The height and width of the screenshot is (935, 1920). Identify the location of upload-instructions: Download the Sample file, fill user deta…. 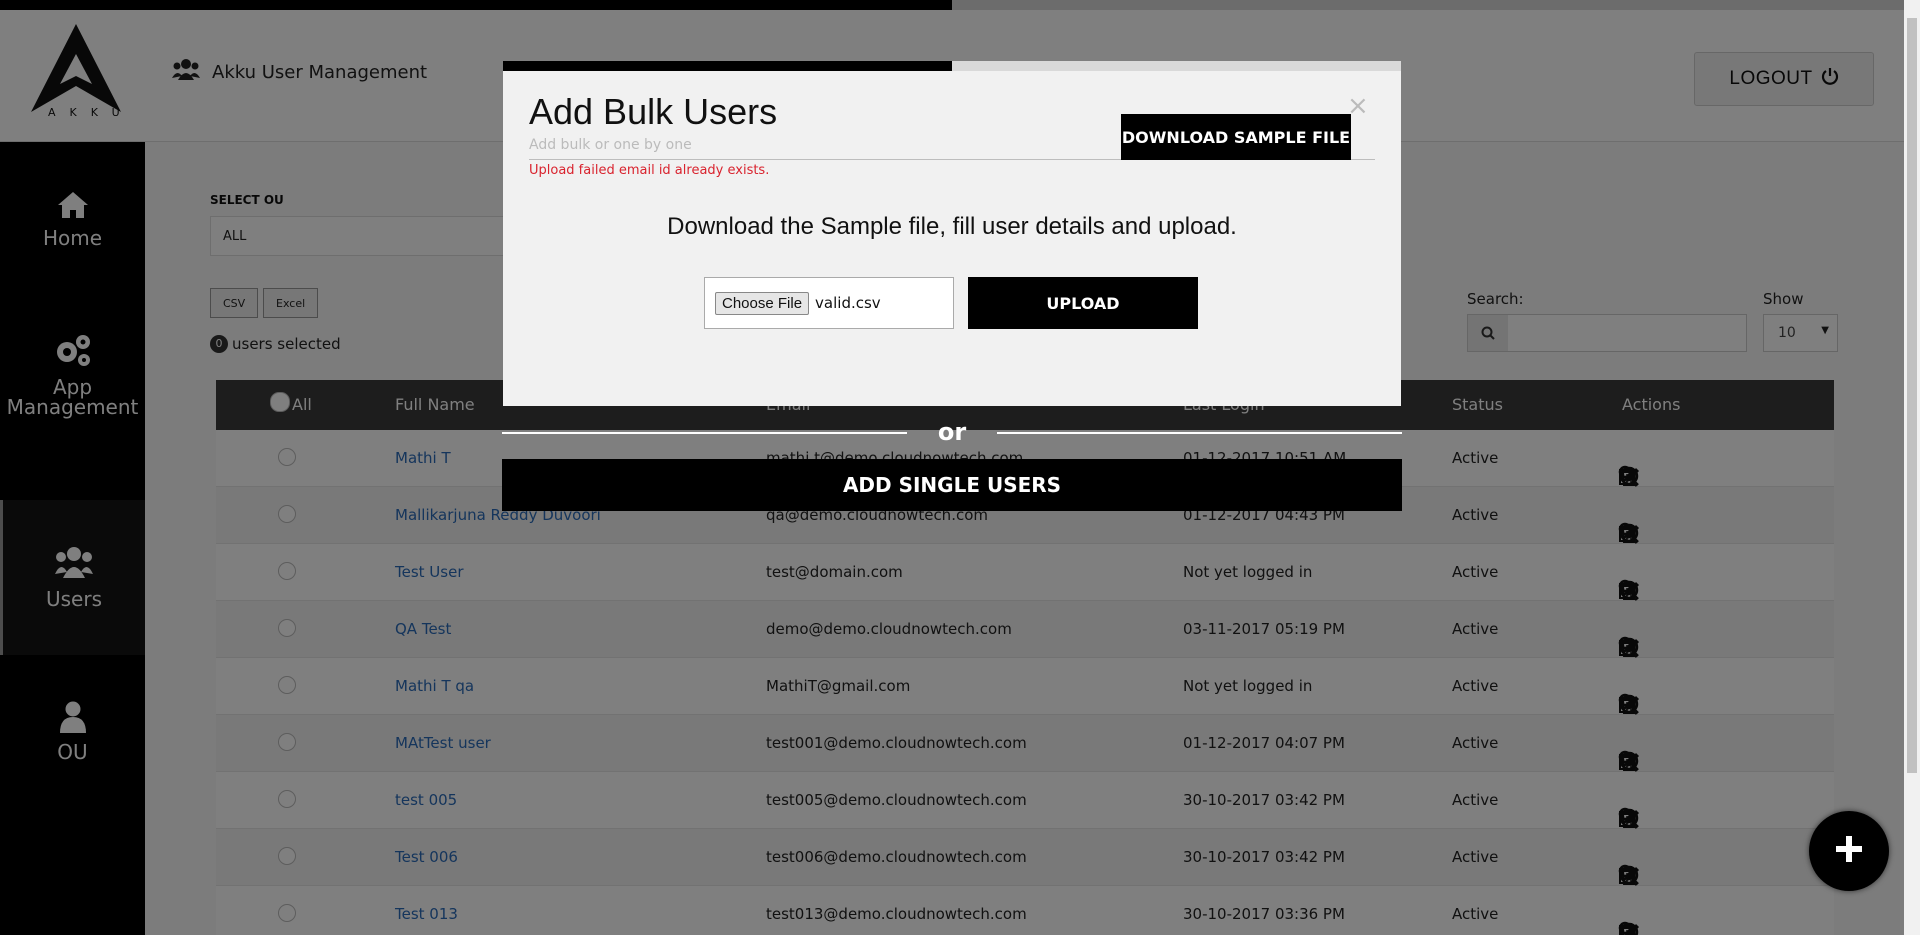
(952, 226).